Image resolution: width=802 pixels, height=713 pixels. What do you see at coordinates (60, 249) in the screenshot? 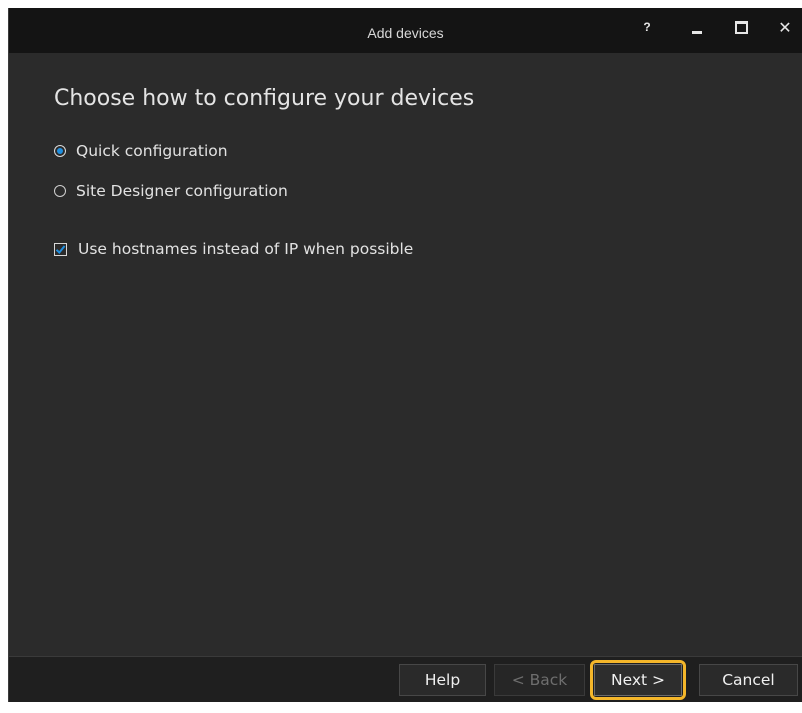
I see `checkbox-checked-icon` at bounding box center [60, 249].